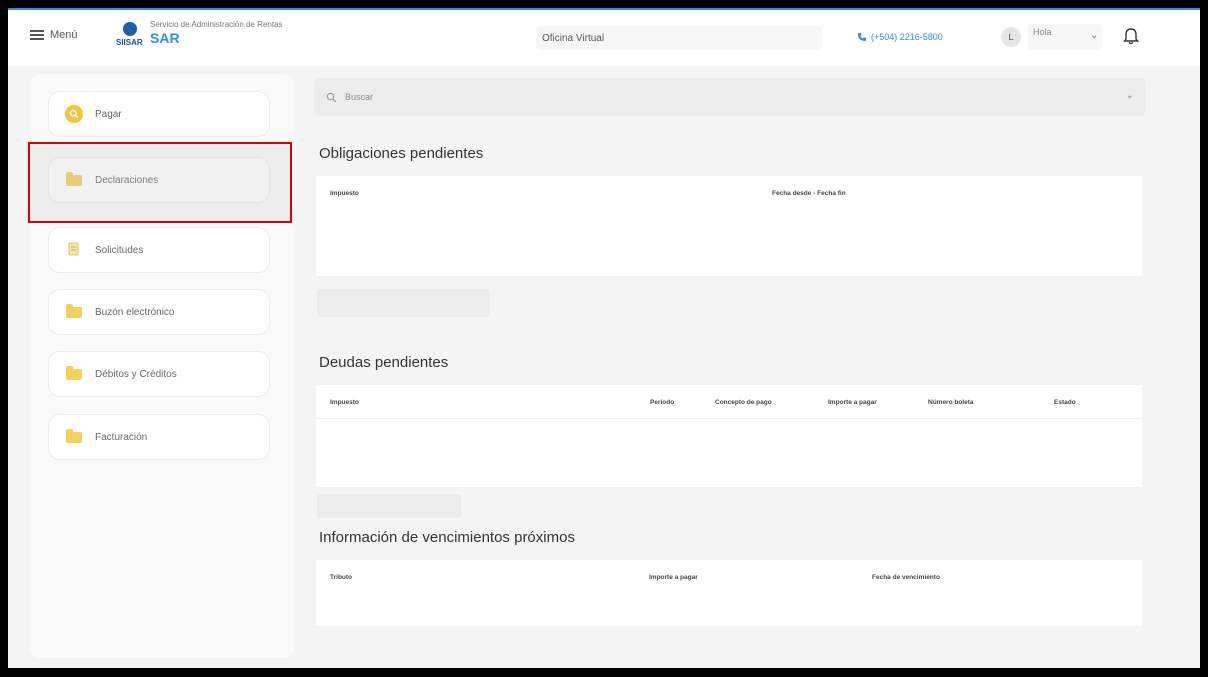  Describe the element at coordinates (729, 193) in the screenshot. I see `table-header: Impuesto Fecha desde - Fecha fin` at that location.